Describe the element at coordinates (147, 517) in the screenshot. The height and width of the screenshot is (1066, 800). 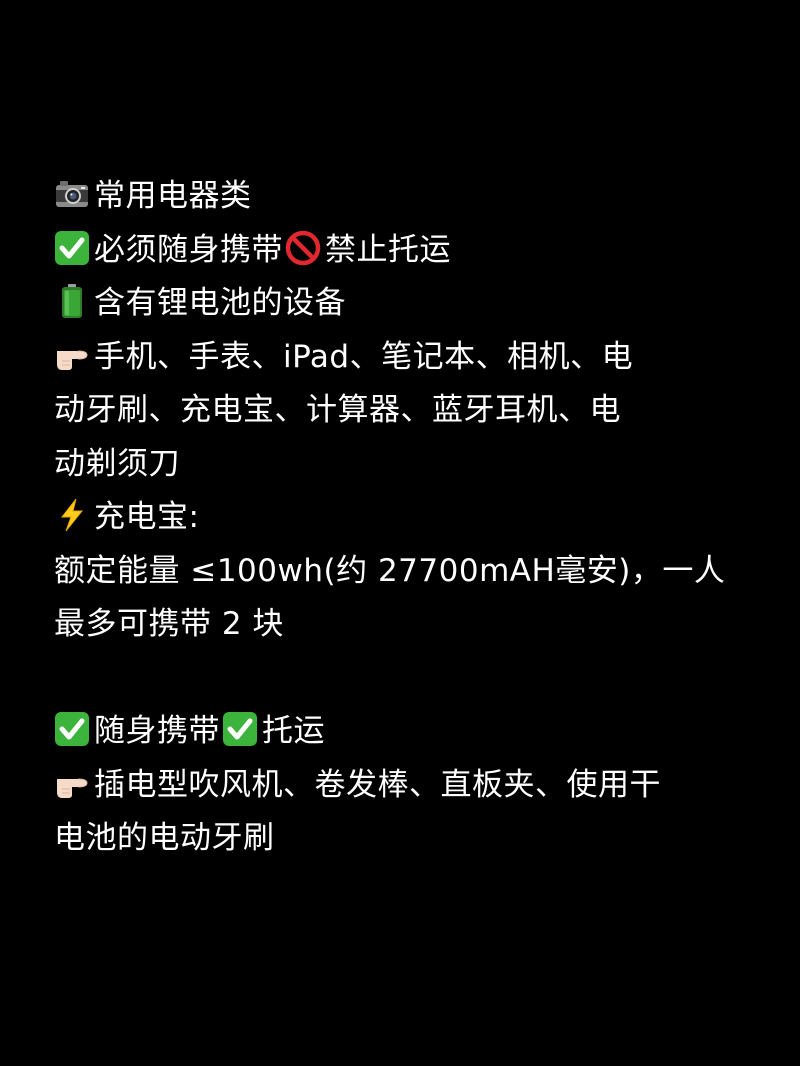
I see `power-bank-title: 充电宝:` at that location.